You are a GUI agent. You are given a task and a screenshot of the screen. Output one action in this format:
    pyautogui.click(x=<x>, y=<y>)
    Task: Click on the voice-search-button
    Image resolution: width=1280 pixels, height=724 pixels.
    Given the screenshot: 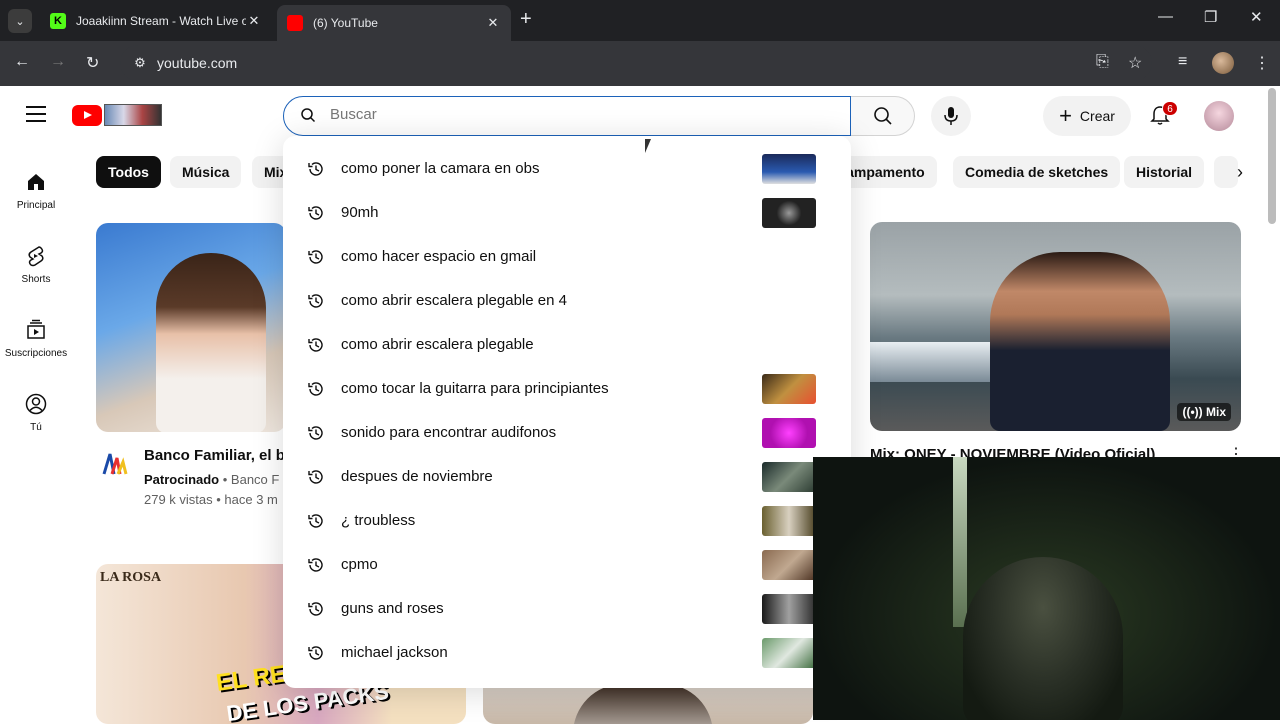 What is the action you would take?
    pyautogui.click(x=951, y=116)
    